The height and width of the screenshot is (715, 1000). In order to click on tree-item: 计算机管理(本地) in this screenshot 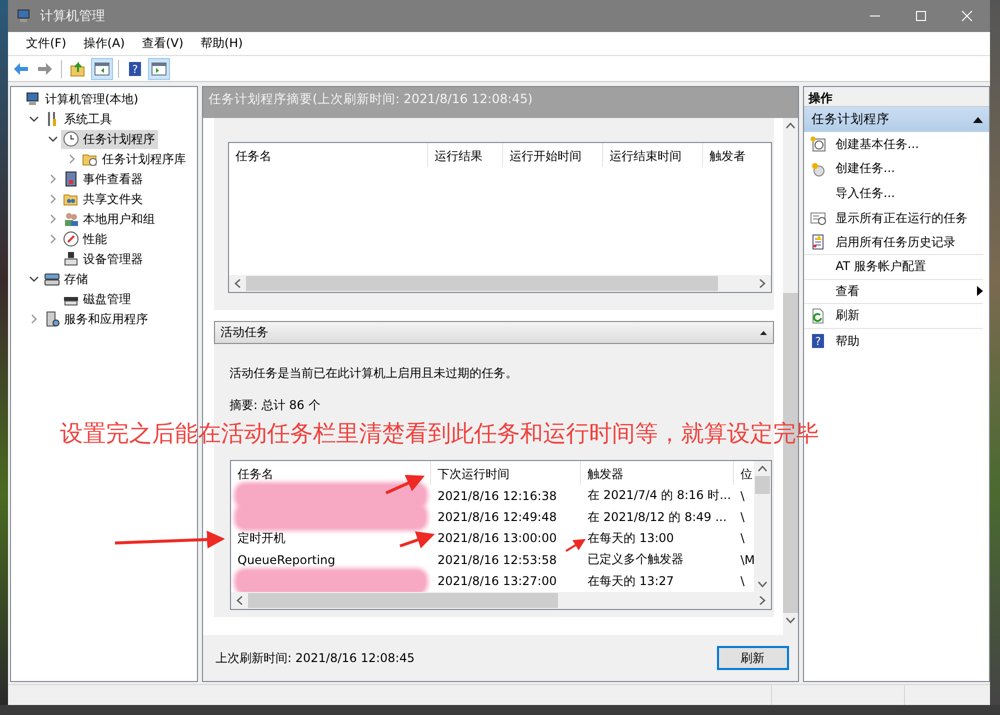, I will do `click(82, 99)`.